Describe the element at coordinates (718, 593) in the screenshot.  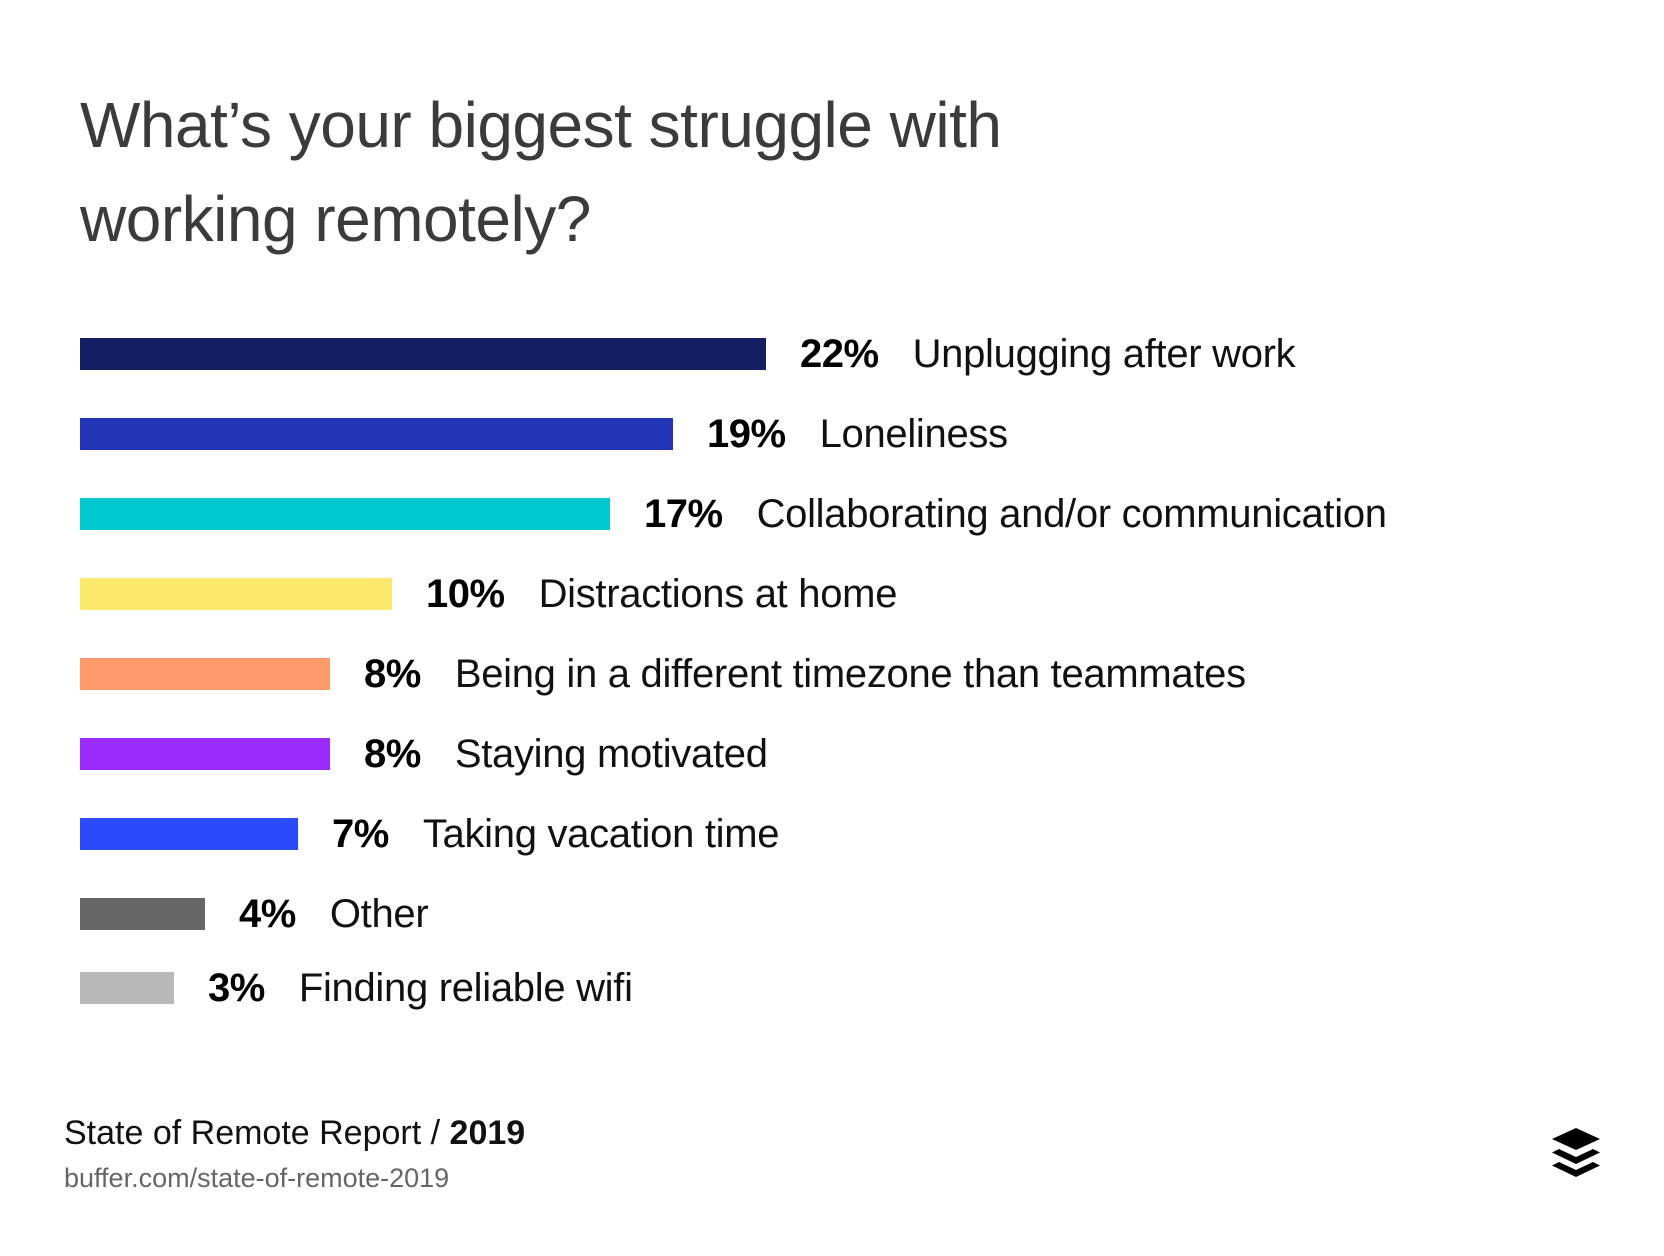
I see `bar-category-label: Distractions at home` at that location.